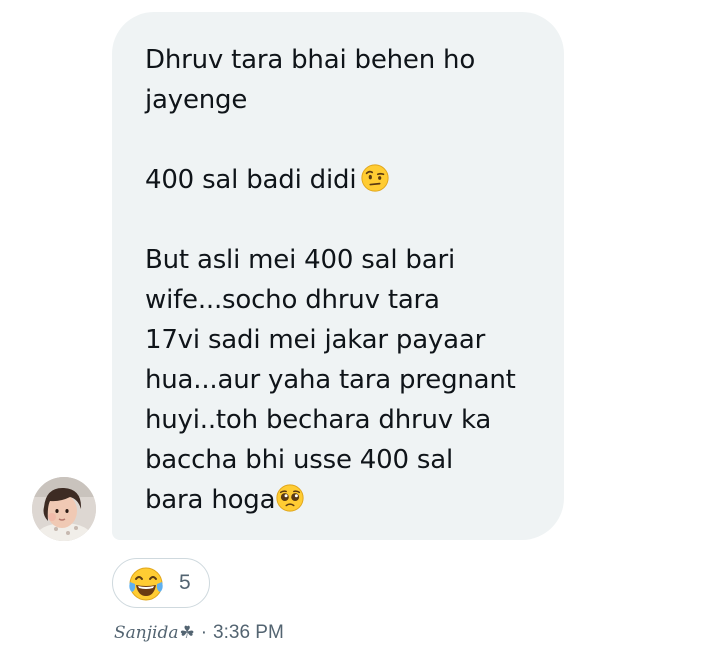  I want to click on message-meta: Sanjida ☘ · 3:36 PM, so click(199, 633).